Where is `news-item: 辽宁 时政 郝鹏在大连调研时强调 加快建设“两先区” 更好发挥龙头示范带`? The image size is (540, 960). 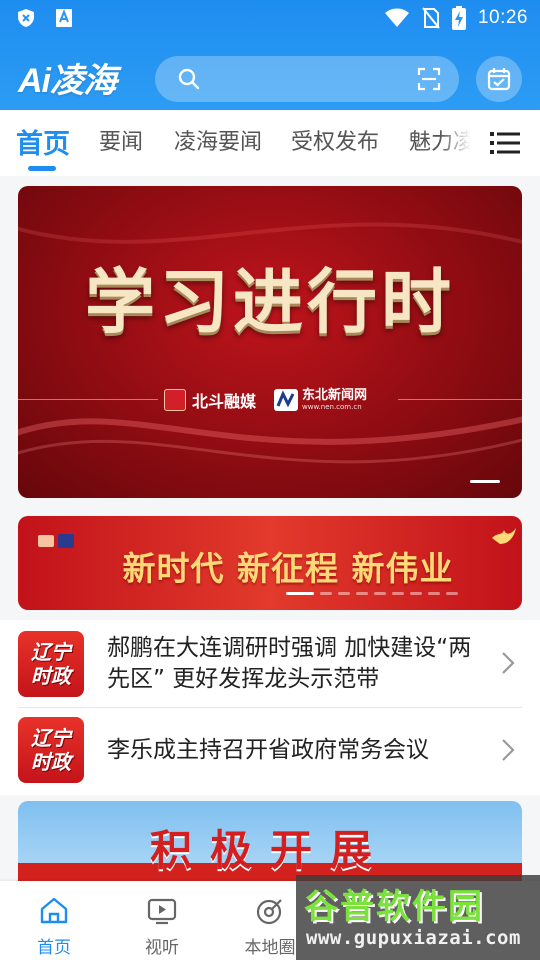
news-item: 辽宁 时政 郝鹏在大连调研时强调 加快建设“两先区” 更好发挥龙头示范带 is located at coordinates (270, 664).